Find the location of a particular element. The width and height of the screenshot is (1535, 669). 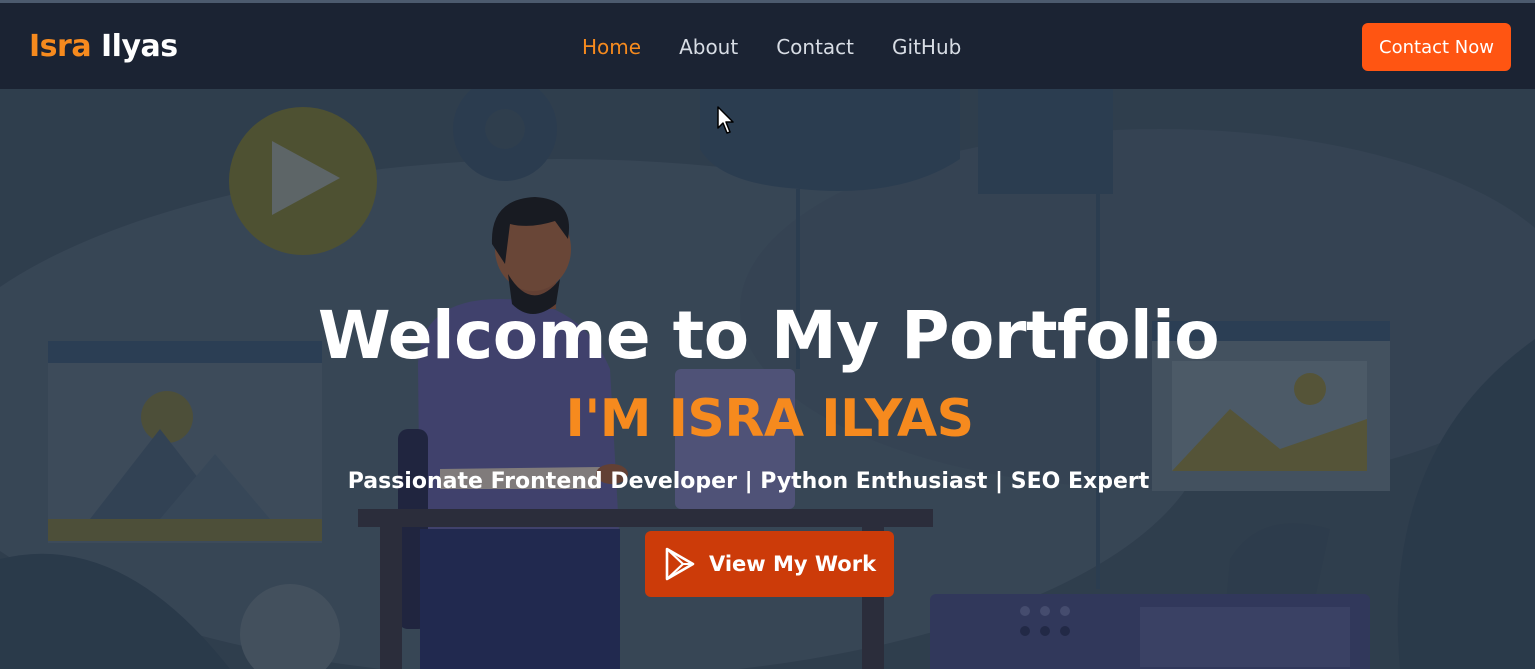

hero-title: Welcome to My Portfolio is located at coordinates (768, 335).